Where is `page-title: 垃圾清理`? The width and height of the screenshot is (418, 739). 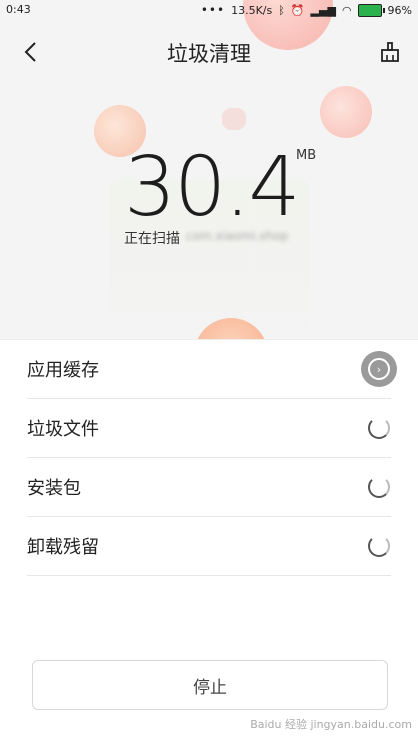
page-title: 垃圾清理 is located at coordinates (209, 54).